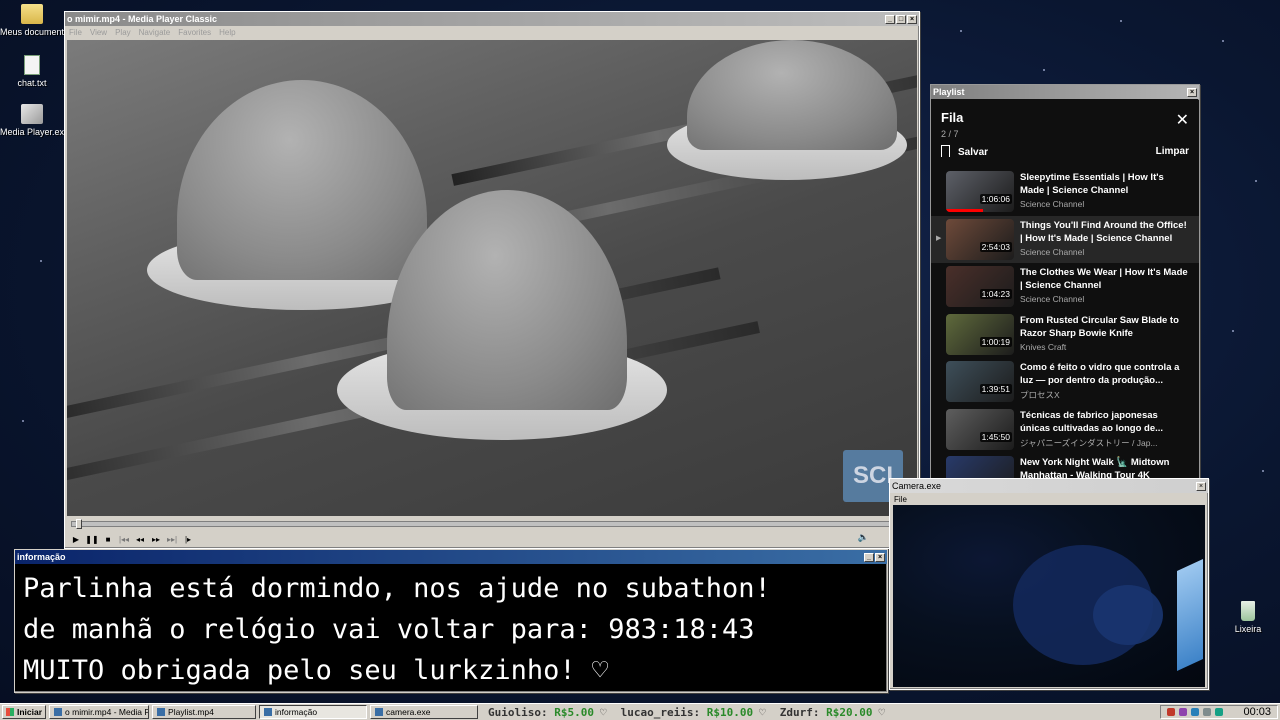 The image size is (1280, 720). What do you see at coordinates (155, 32) in the screenshot?
I see `menu-navigate: Navigate` at bounding box center [155, 32].